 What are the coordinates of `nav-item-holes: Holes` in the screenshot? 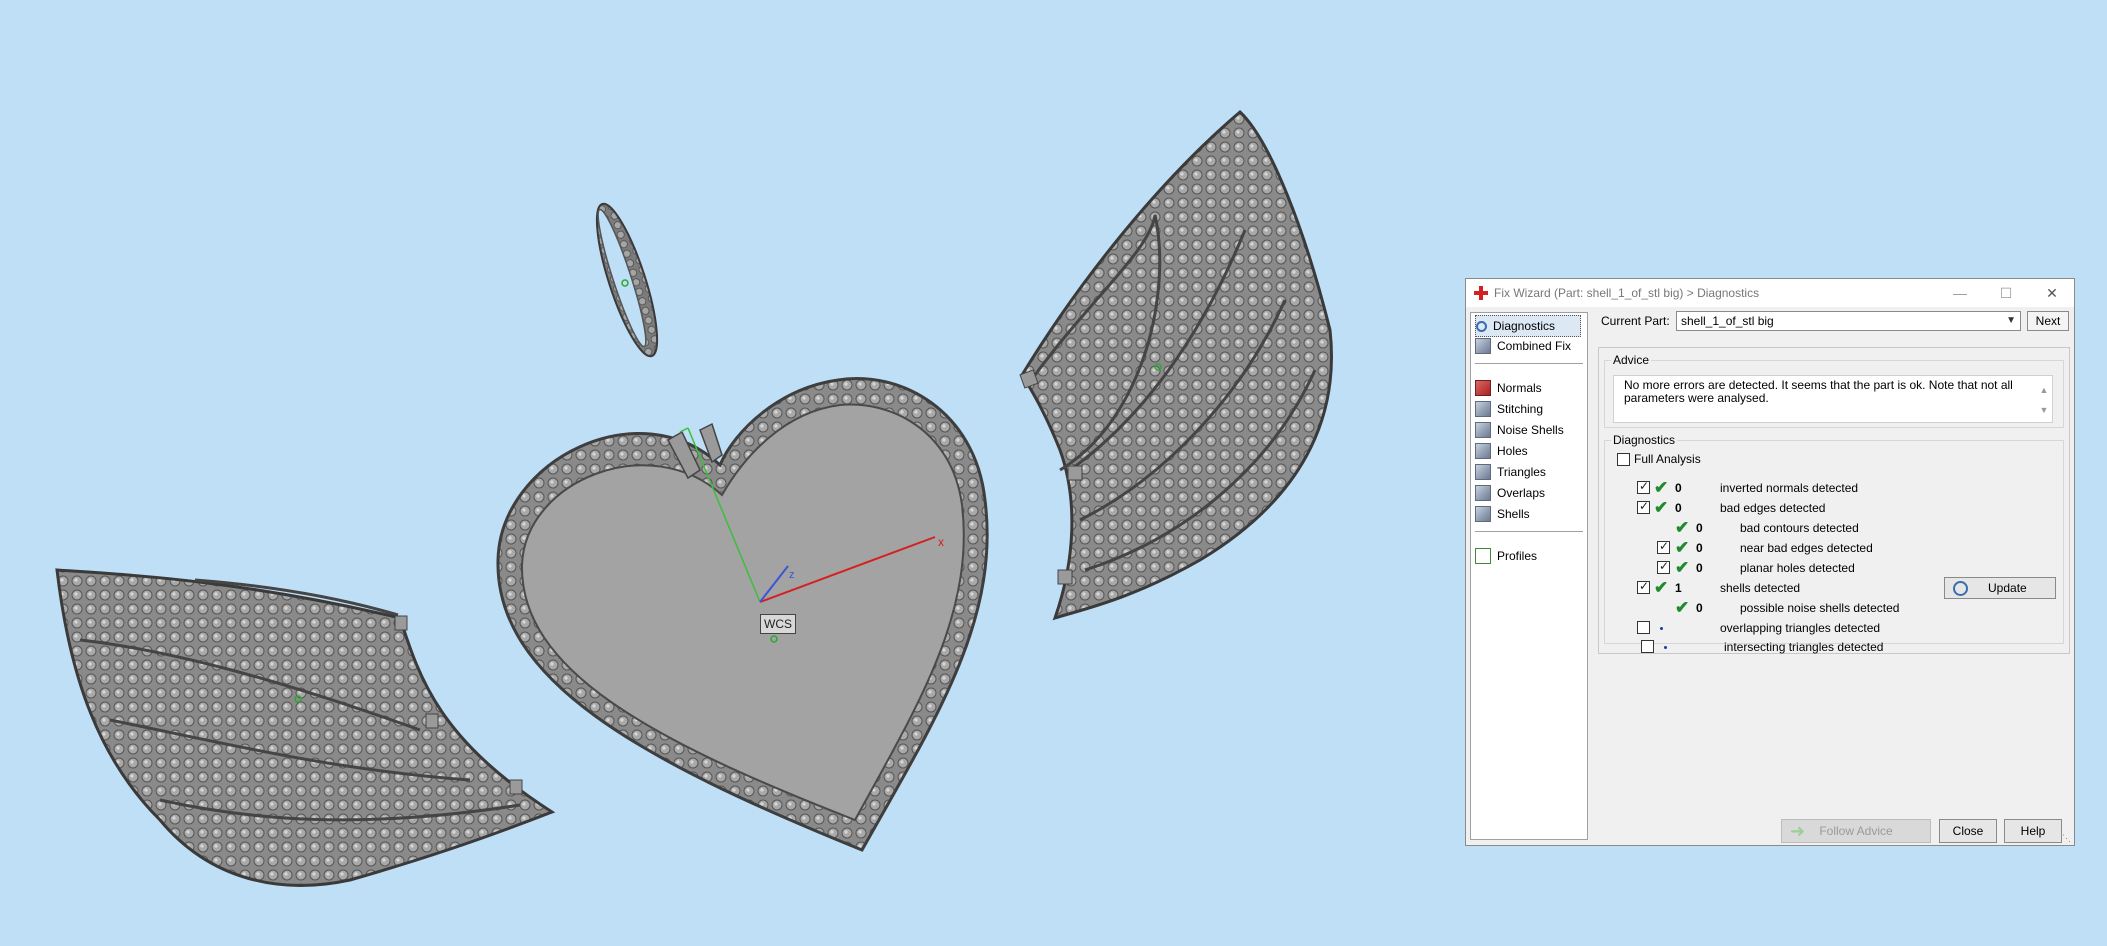 It's located at (1501, 451).